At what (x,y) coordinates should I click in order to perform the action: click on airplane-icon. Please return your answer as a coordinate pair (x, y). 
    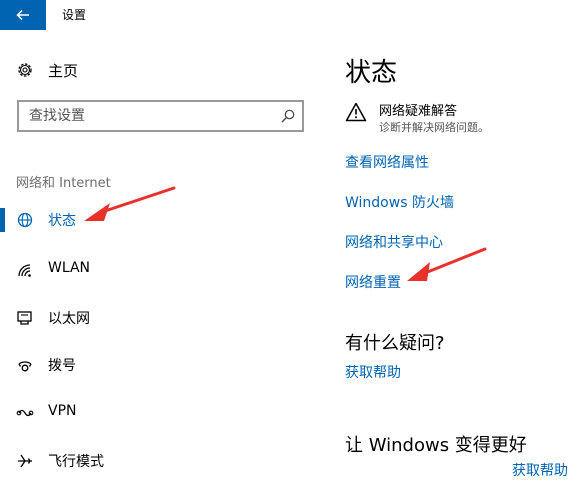
    Looking at the image, I should click on (25, 461).